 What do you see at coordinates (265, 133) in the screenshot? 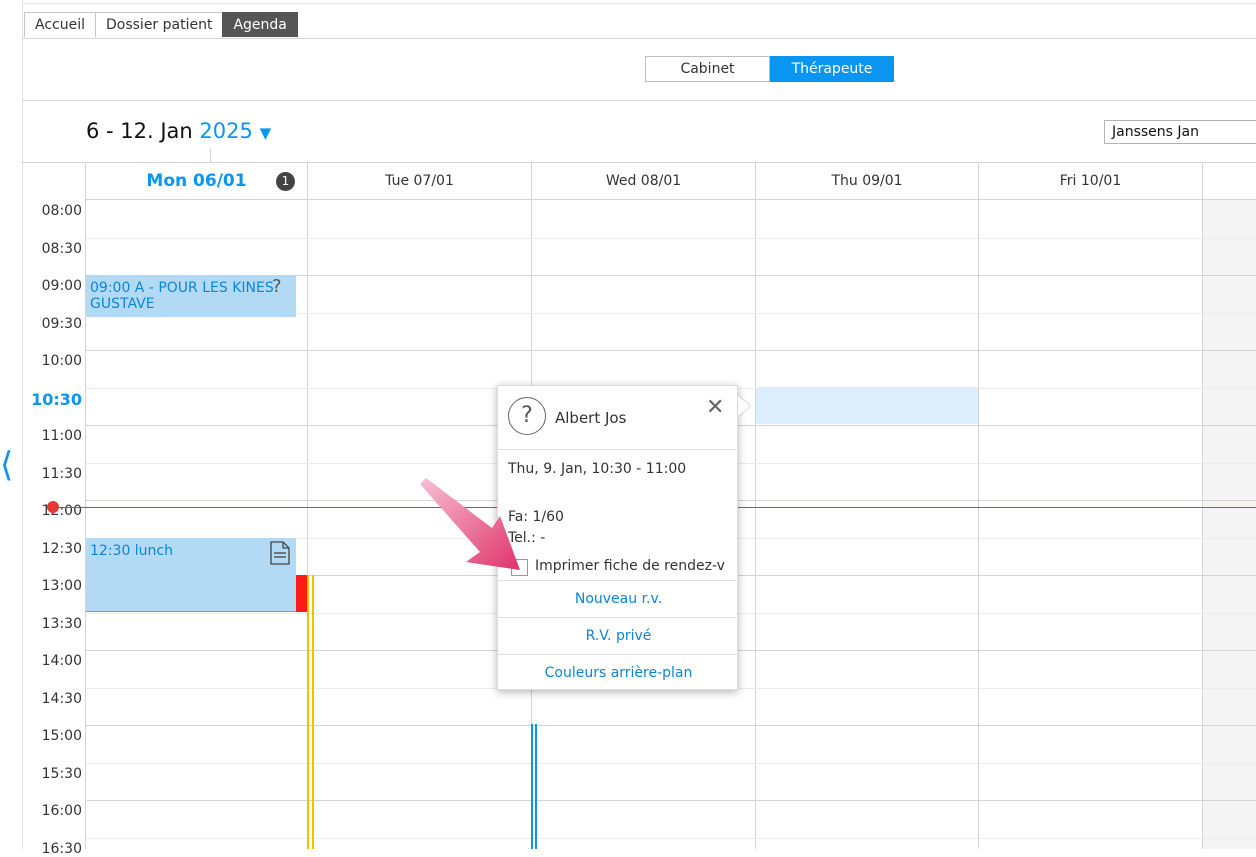
I see `dropdown-triangle-icon: ▼` at bounding box center [265, 133].